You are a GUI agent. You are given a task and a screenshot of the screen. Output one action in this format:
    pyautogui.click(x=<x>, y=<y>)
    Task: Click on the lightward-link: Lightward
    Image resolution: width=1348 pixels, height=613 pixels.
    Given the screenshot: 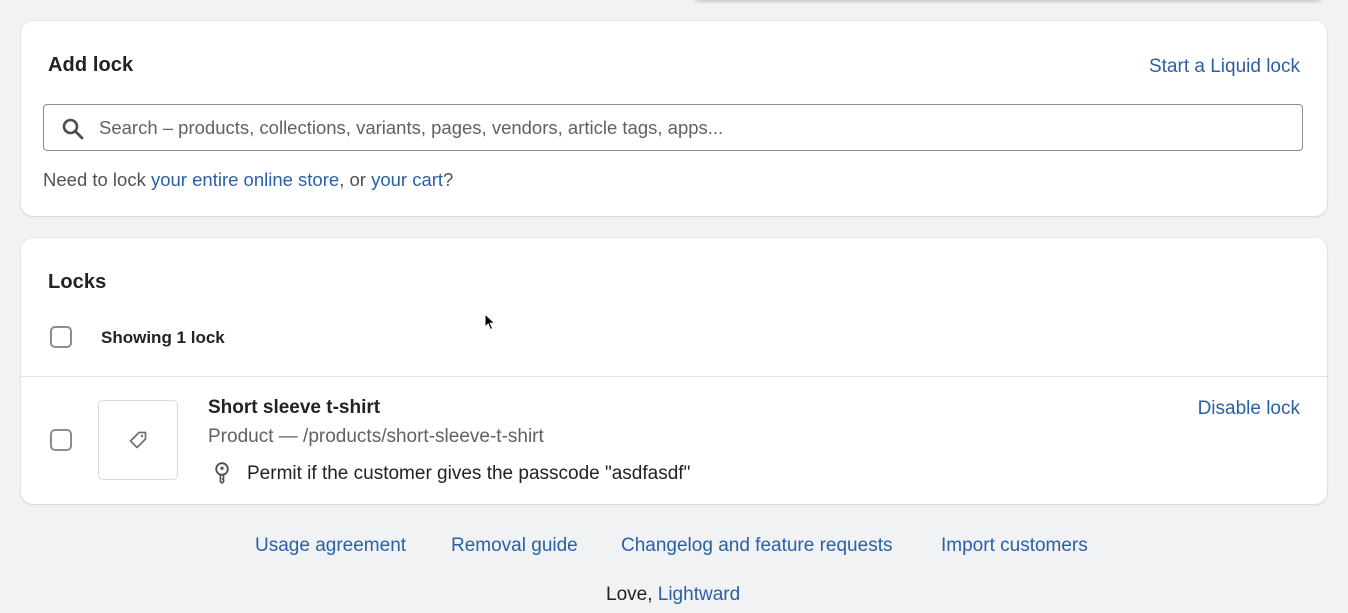 What is the action you would take?
    pyautogui.click(x=699, y=594)
    